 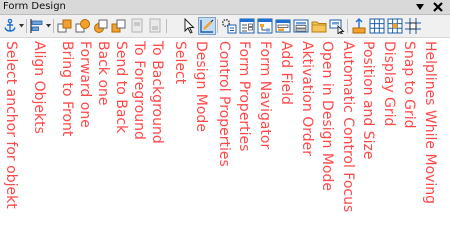 What do you see at coordinates (121, 87) in the screenshot?
I see `annotation-send-to-back: Send to Back` at bounding box center [121, 87].